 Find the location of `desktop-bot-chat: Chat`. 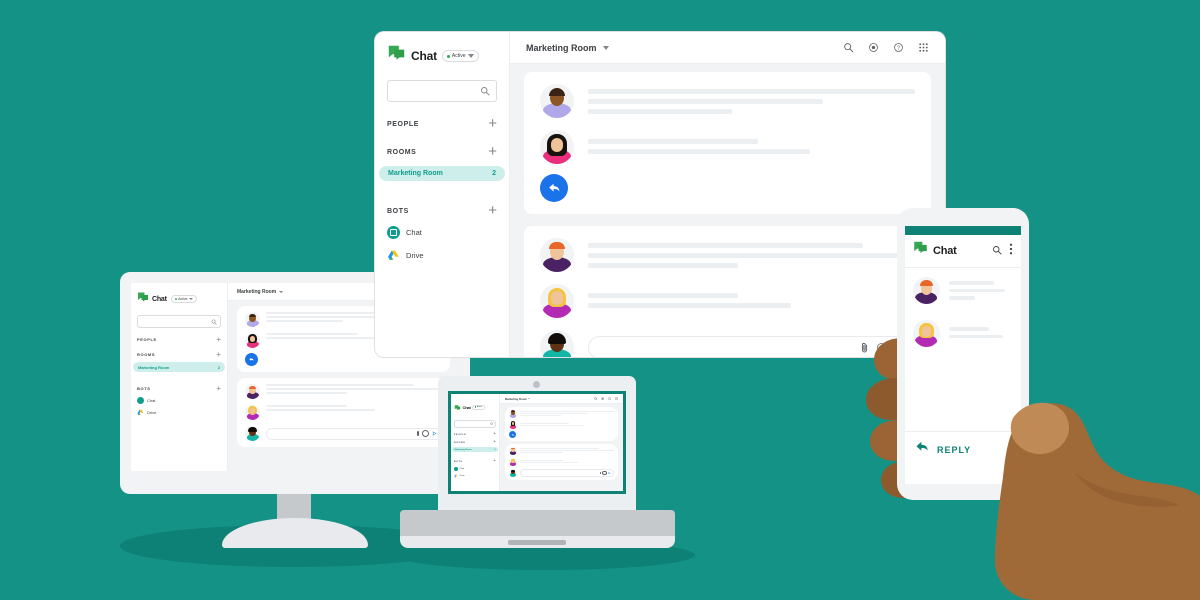

desktop-bot-chat: Chat is located at coordinates (442, 232).